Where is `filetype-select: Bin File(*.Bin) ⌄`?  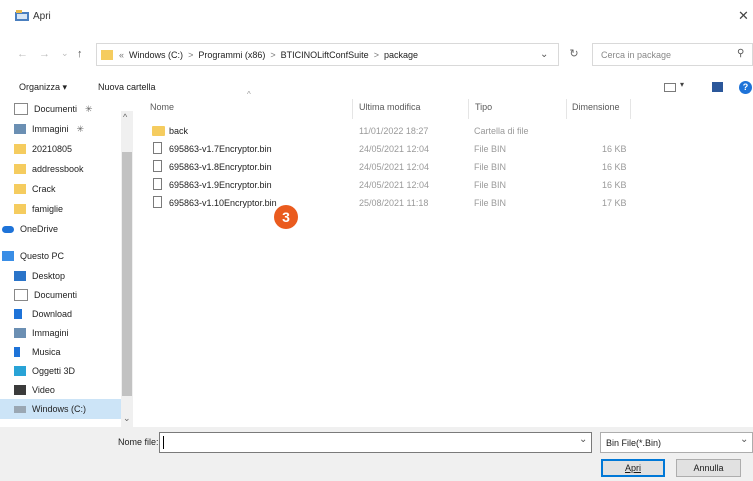 filetype-select: Bin File(*.Bin) ⌄ is located at coordinates (676, 442).